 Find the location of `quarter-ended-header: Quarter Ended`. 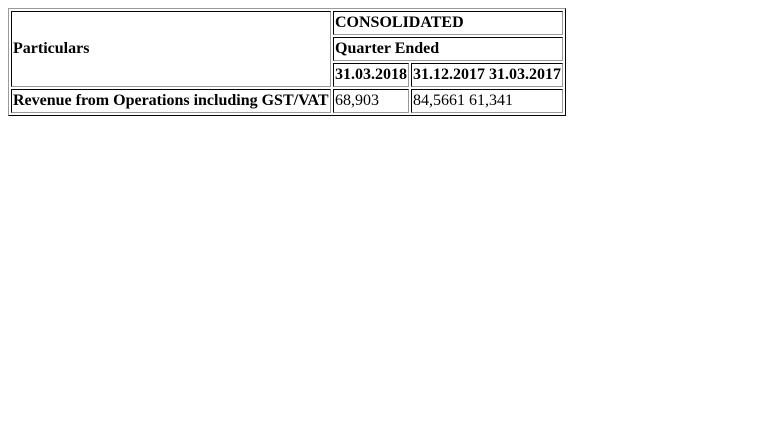

quarter-ended-header: Quarter Ended is located at coordinates (448, 49).